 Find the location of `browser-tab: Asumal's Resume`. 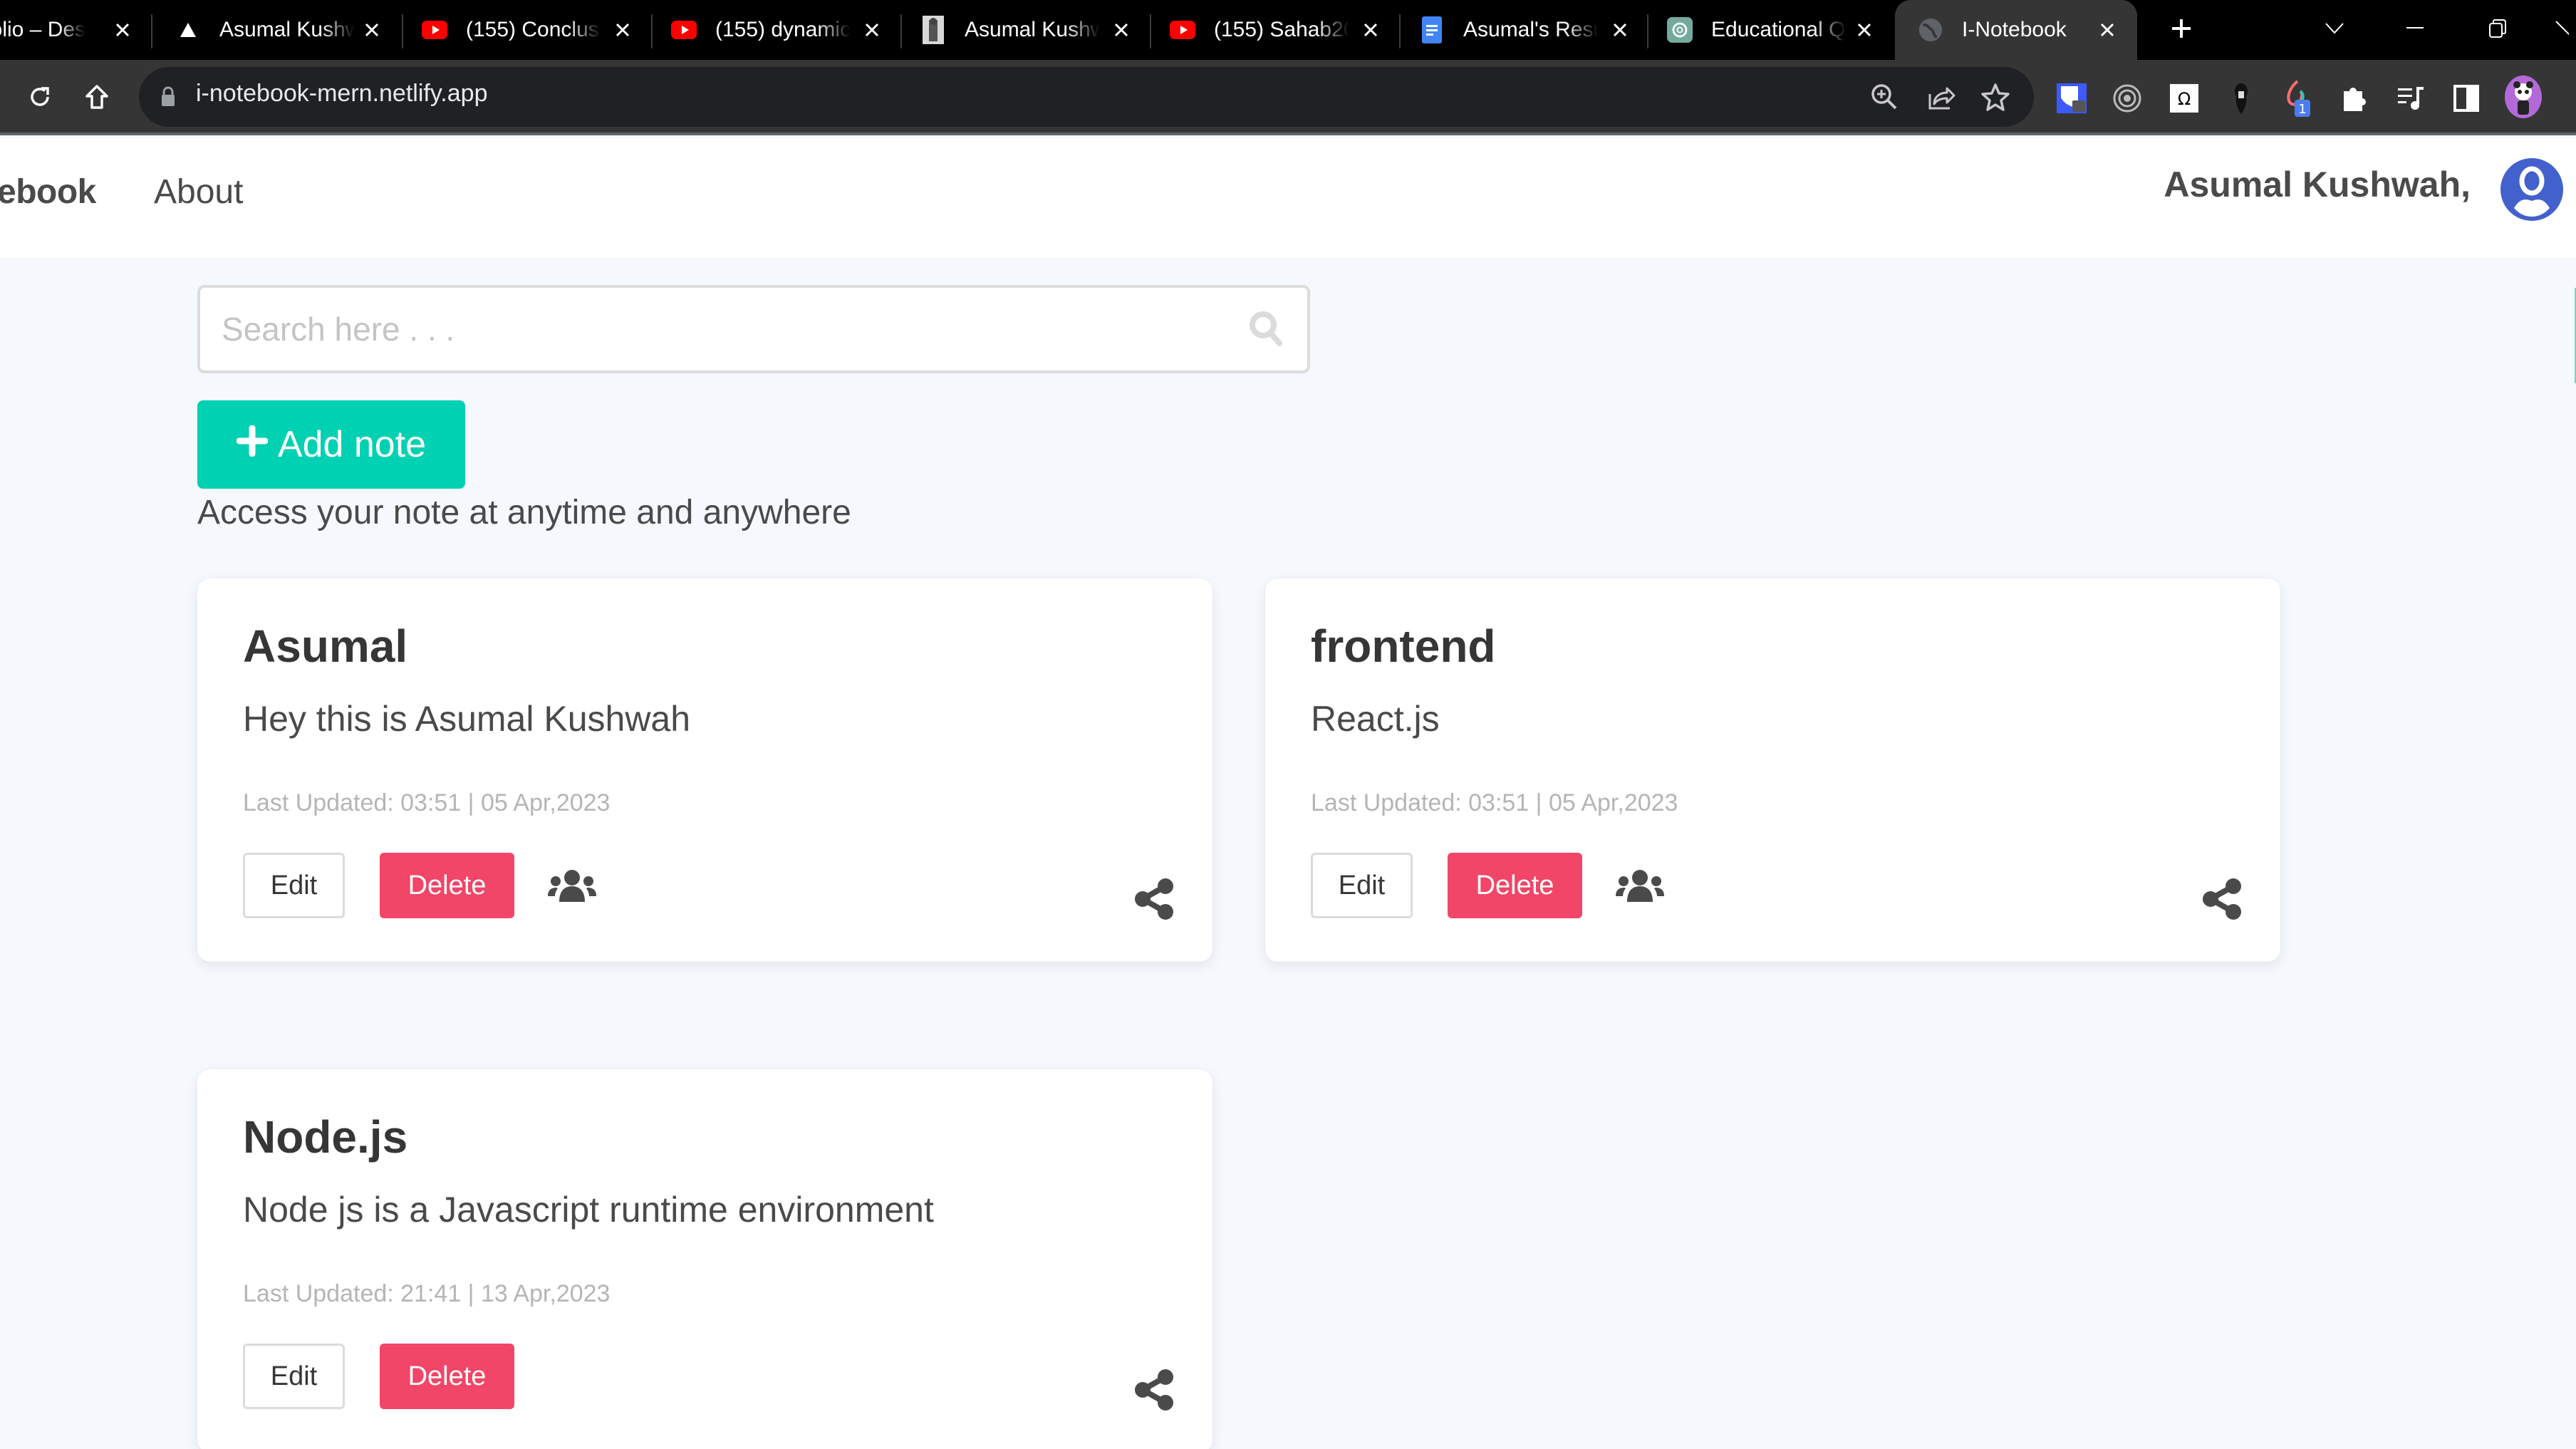

browser-tab: Asumal's Resume is located at coordinates (1526, 30).